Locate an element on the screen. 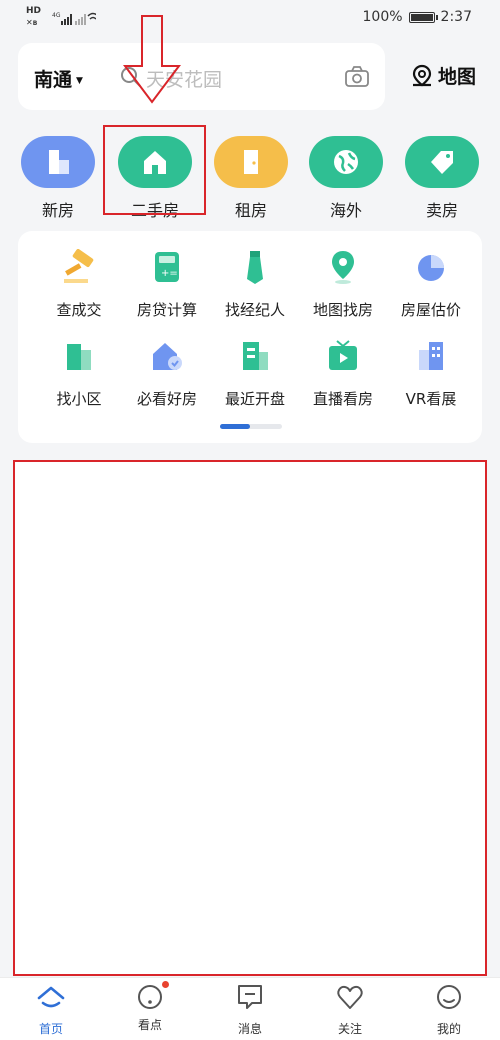  tie-icon is located at coordinates (255, 267).